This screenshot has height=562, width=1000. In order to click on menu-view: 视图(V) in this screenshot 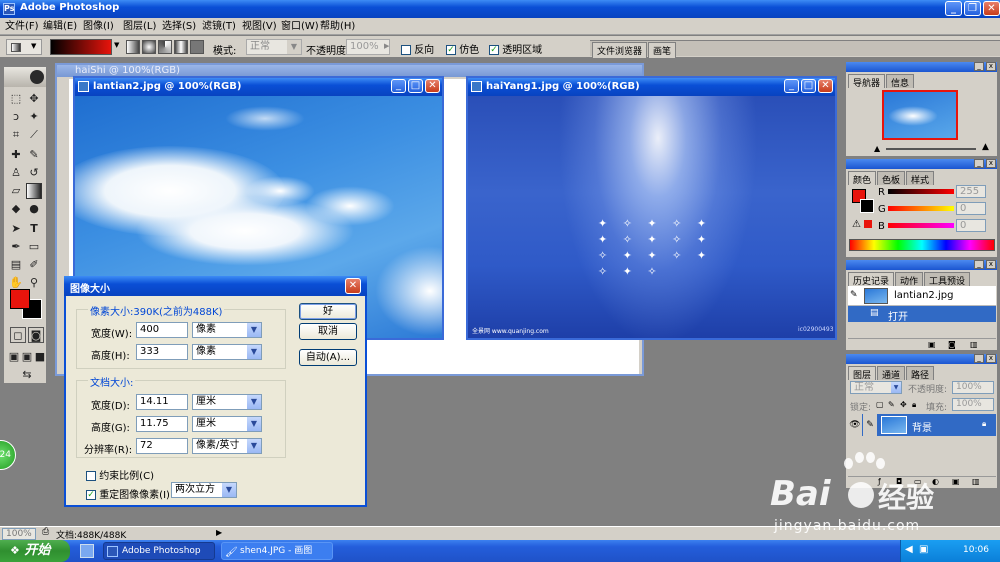, I will do `click(259, 26)`.